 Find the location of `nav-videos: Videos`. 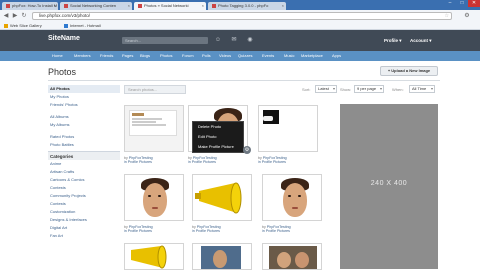

nav-videos: Videos is located at coordinates (225, 56).